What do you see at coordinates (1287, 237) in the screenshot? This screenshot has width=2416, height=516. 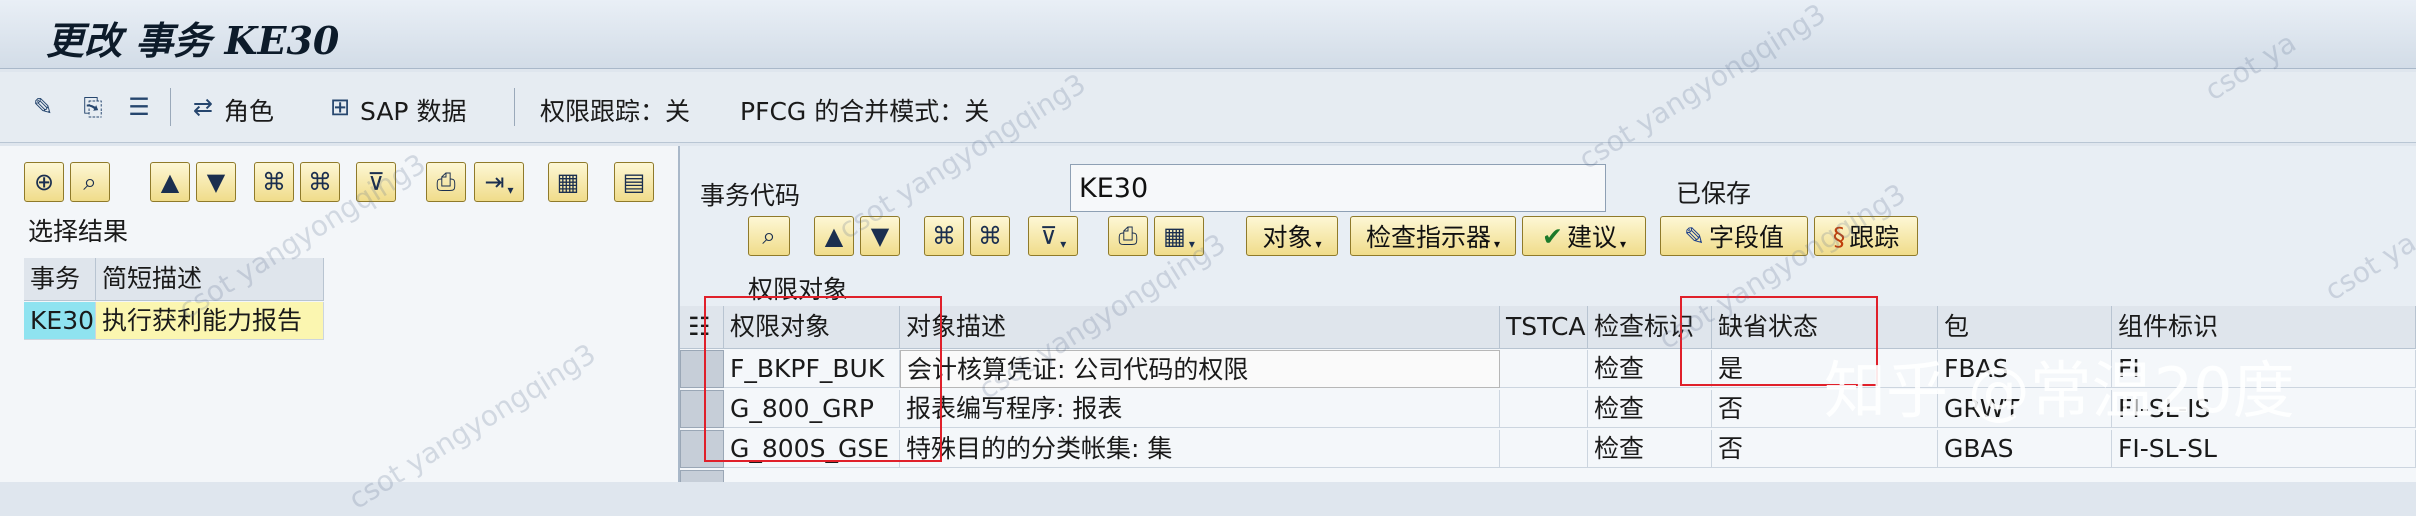 I see `object-button-label: 对象` at bounding box center [1287, 237].